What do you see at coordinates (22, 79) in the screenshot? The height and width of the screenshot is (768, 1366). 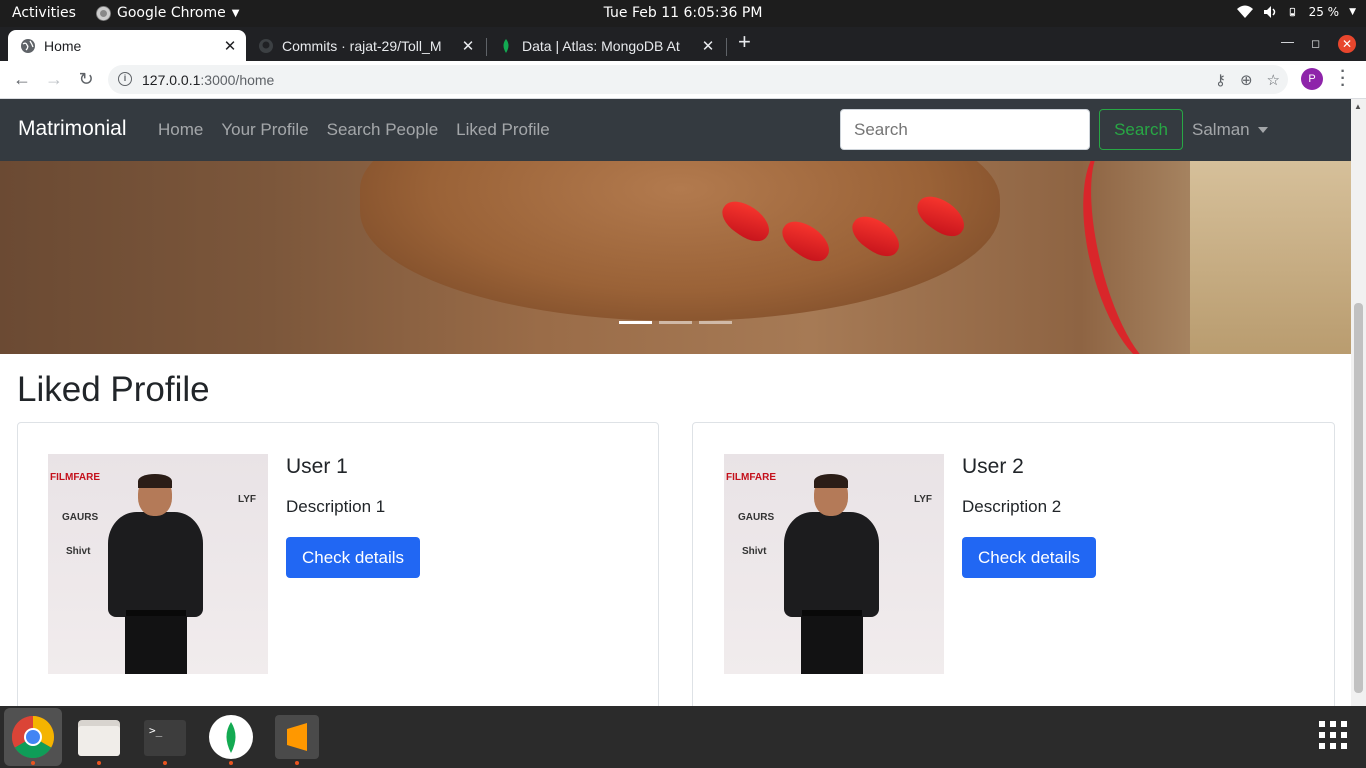 I see `back-button: ←` at bounding box center [22, 79].